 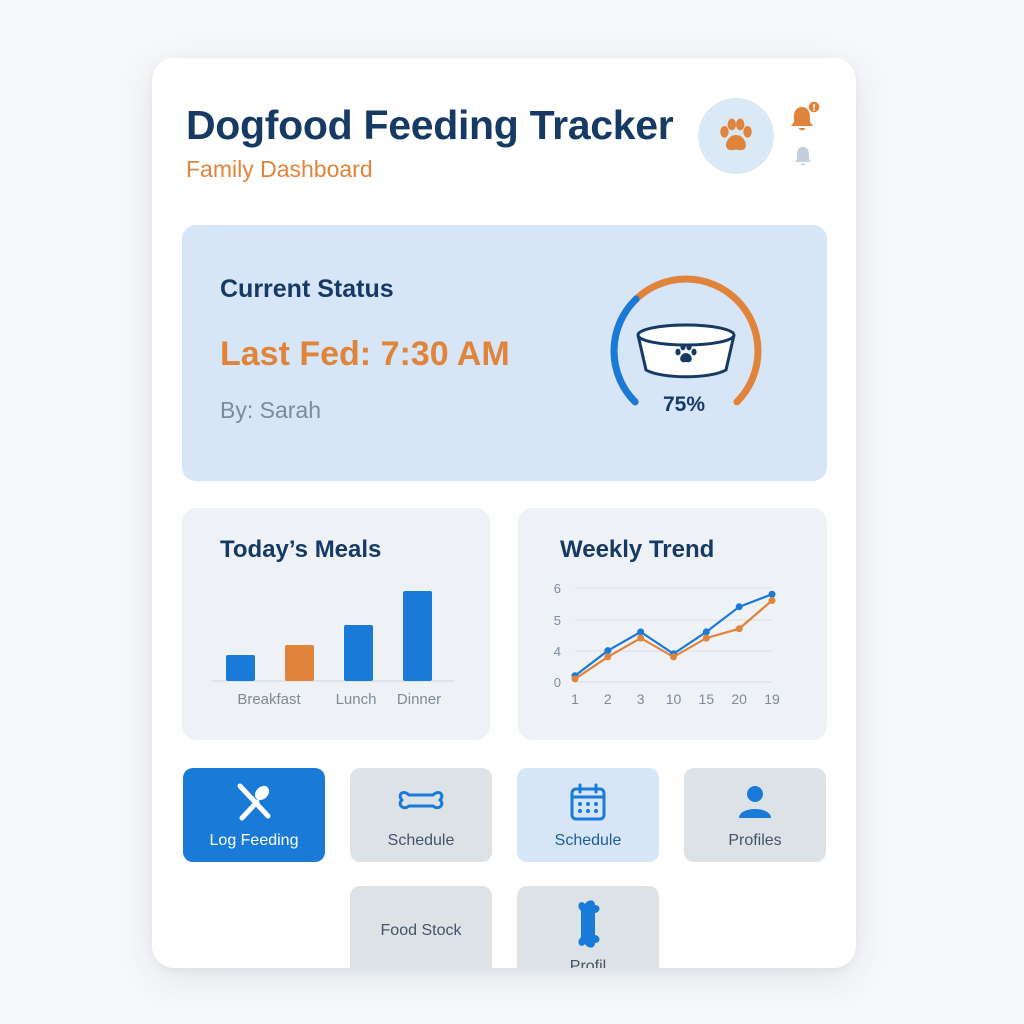 I want to click on food-bowl-icon, so click(x=686, y=351).